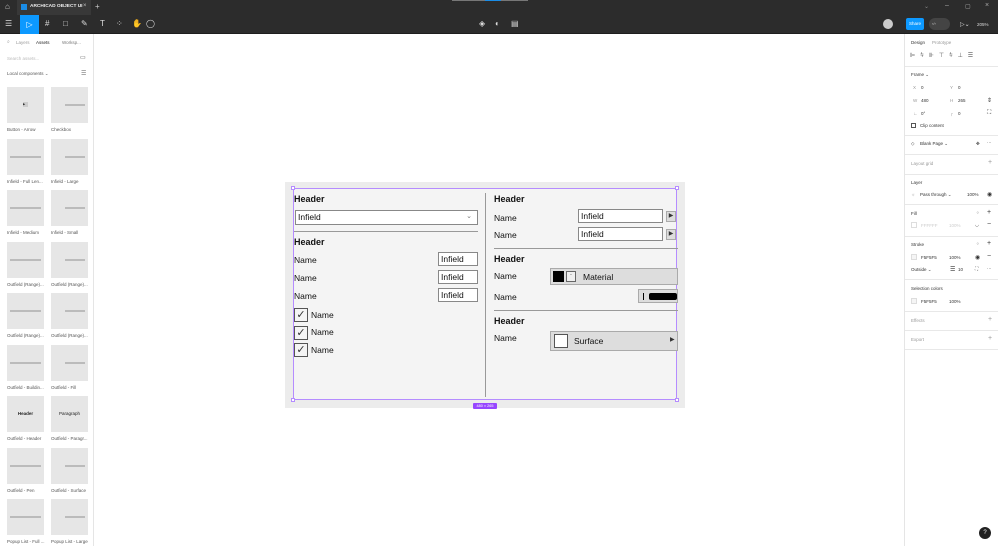  What do you see at coordinates (990, 338) in the screenshot?
I see `add-export-button: +` at bounding box center [990, 338].